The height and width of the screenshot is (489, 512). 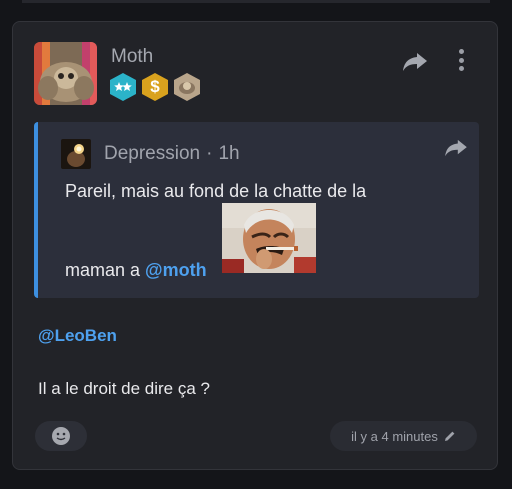 I want to click on post-body-text: Il a le droit de dire ça ?, so click(x=124, y=388).